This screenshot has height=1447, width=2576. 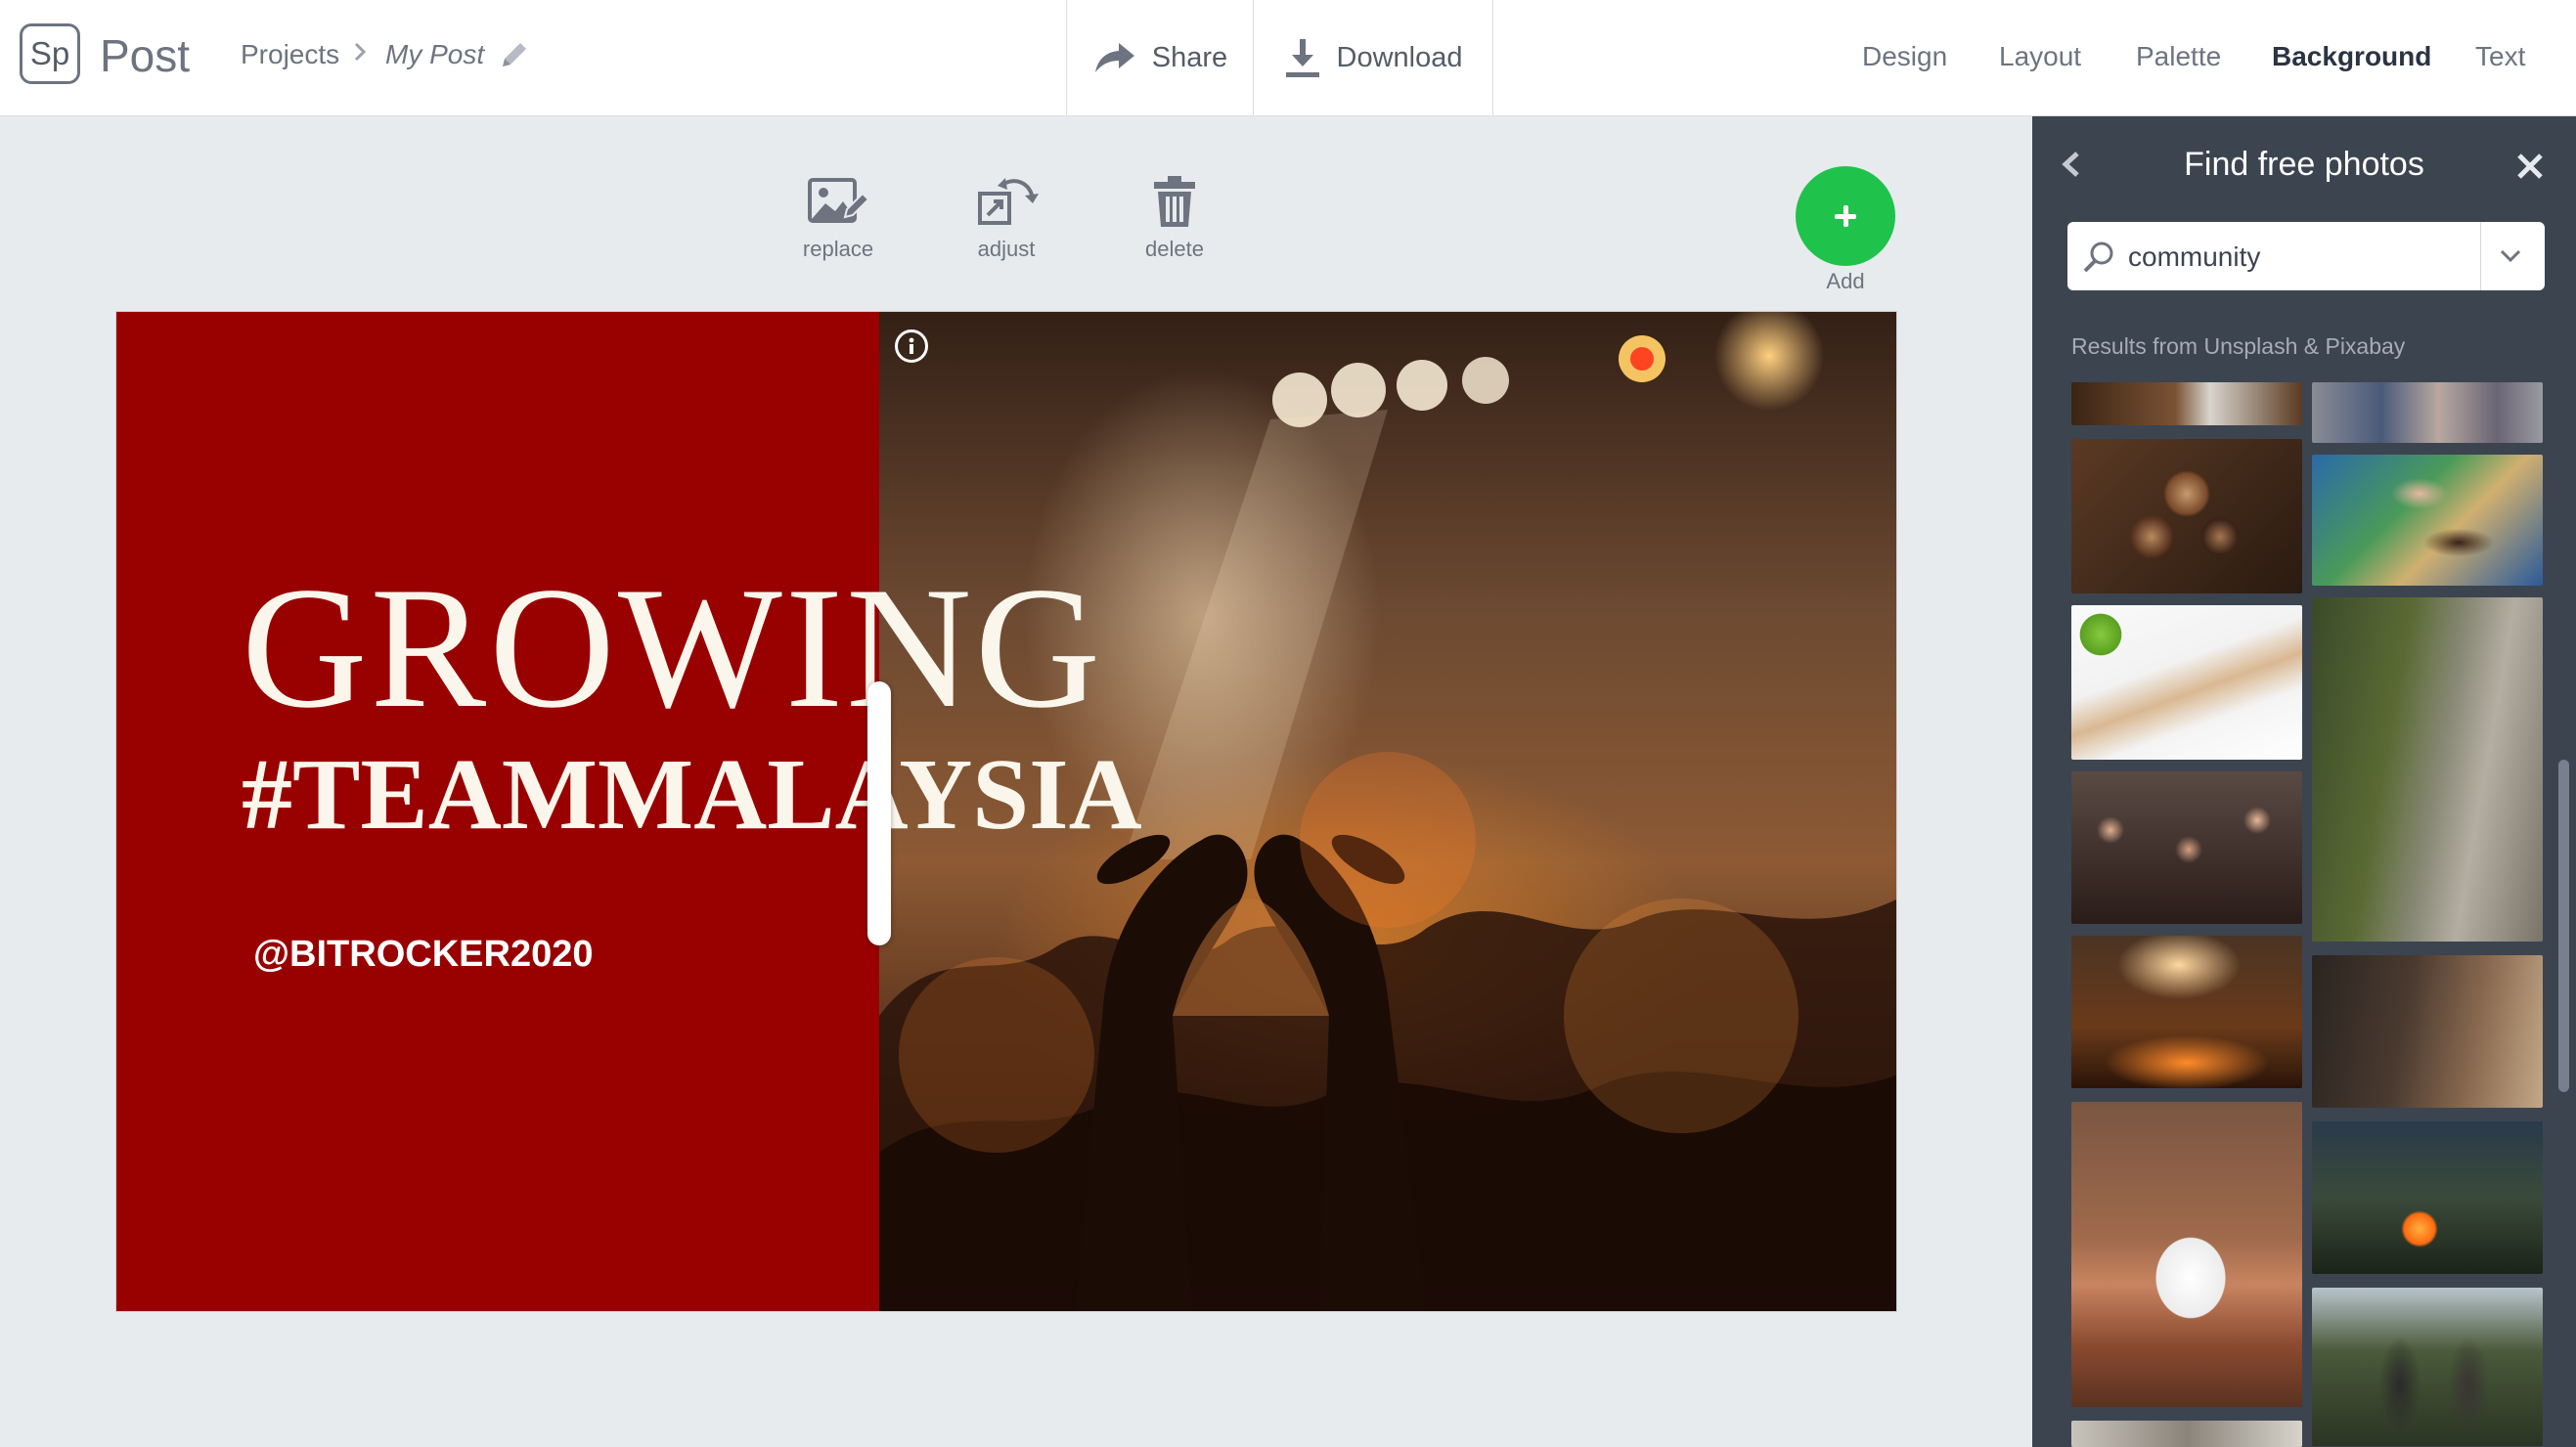 I want to click on delete-button: delete, so click(x=1174, y=218).